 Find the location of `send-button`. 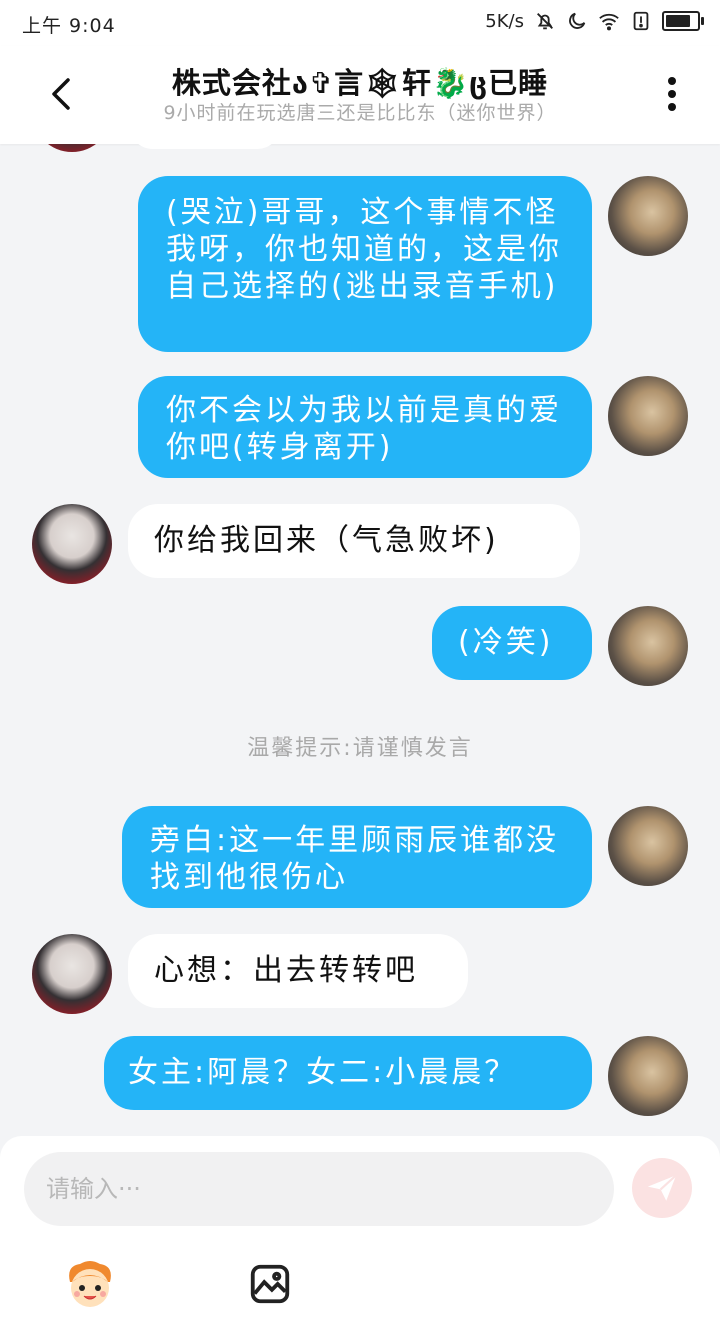

send-button is located at coordinates (662, 1188).